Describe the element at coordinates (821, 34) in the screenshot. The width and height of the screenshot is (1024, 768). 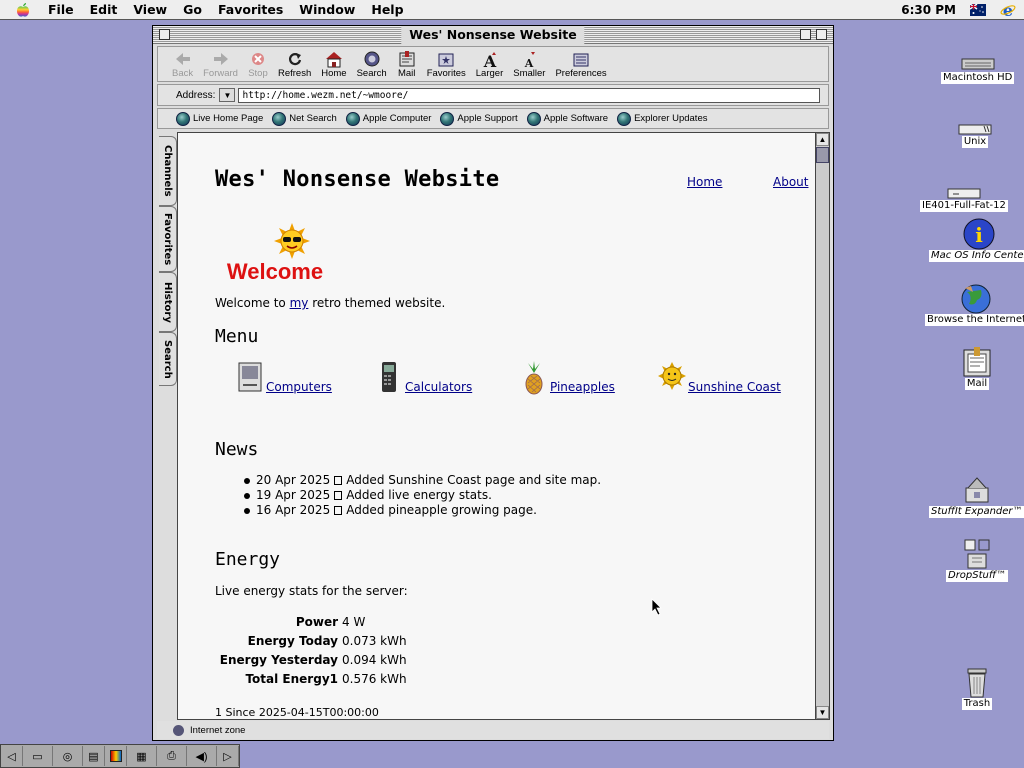
I see `windowshade-box` at that location.